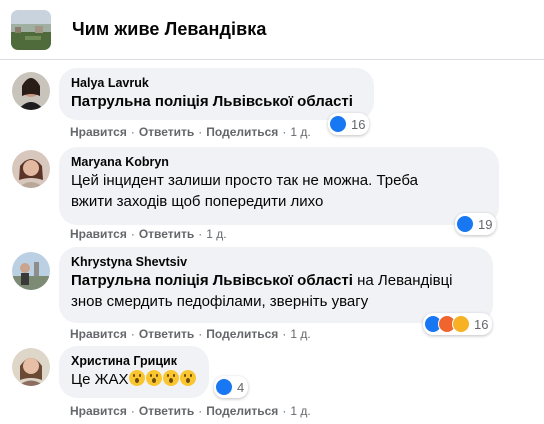 This screenshot has width=544, height=424. I want to click on comment-author: Maryana Kobryn, so click(279, 162).